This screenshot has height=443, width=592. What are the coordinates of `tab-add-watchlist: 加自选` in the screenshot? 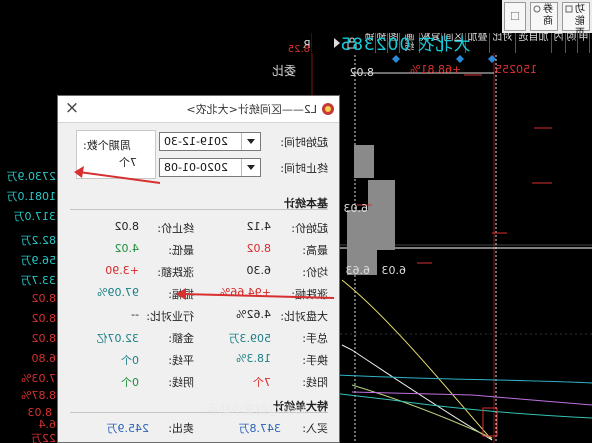 It's located at (534, 43).